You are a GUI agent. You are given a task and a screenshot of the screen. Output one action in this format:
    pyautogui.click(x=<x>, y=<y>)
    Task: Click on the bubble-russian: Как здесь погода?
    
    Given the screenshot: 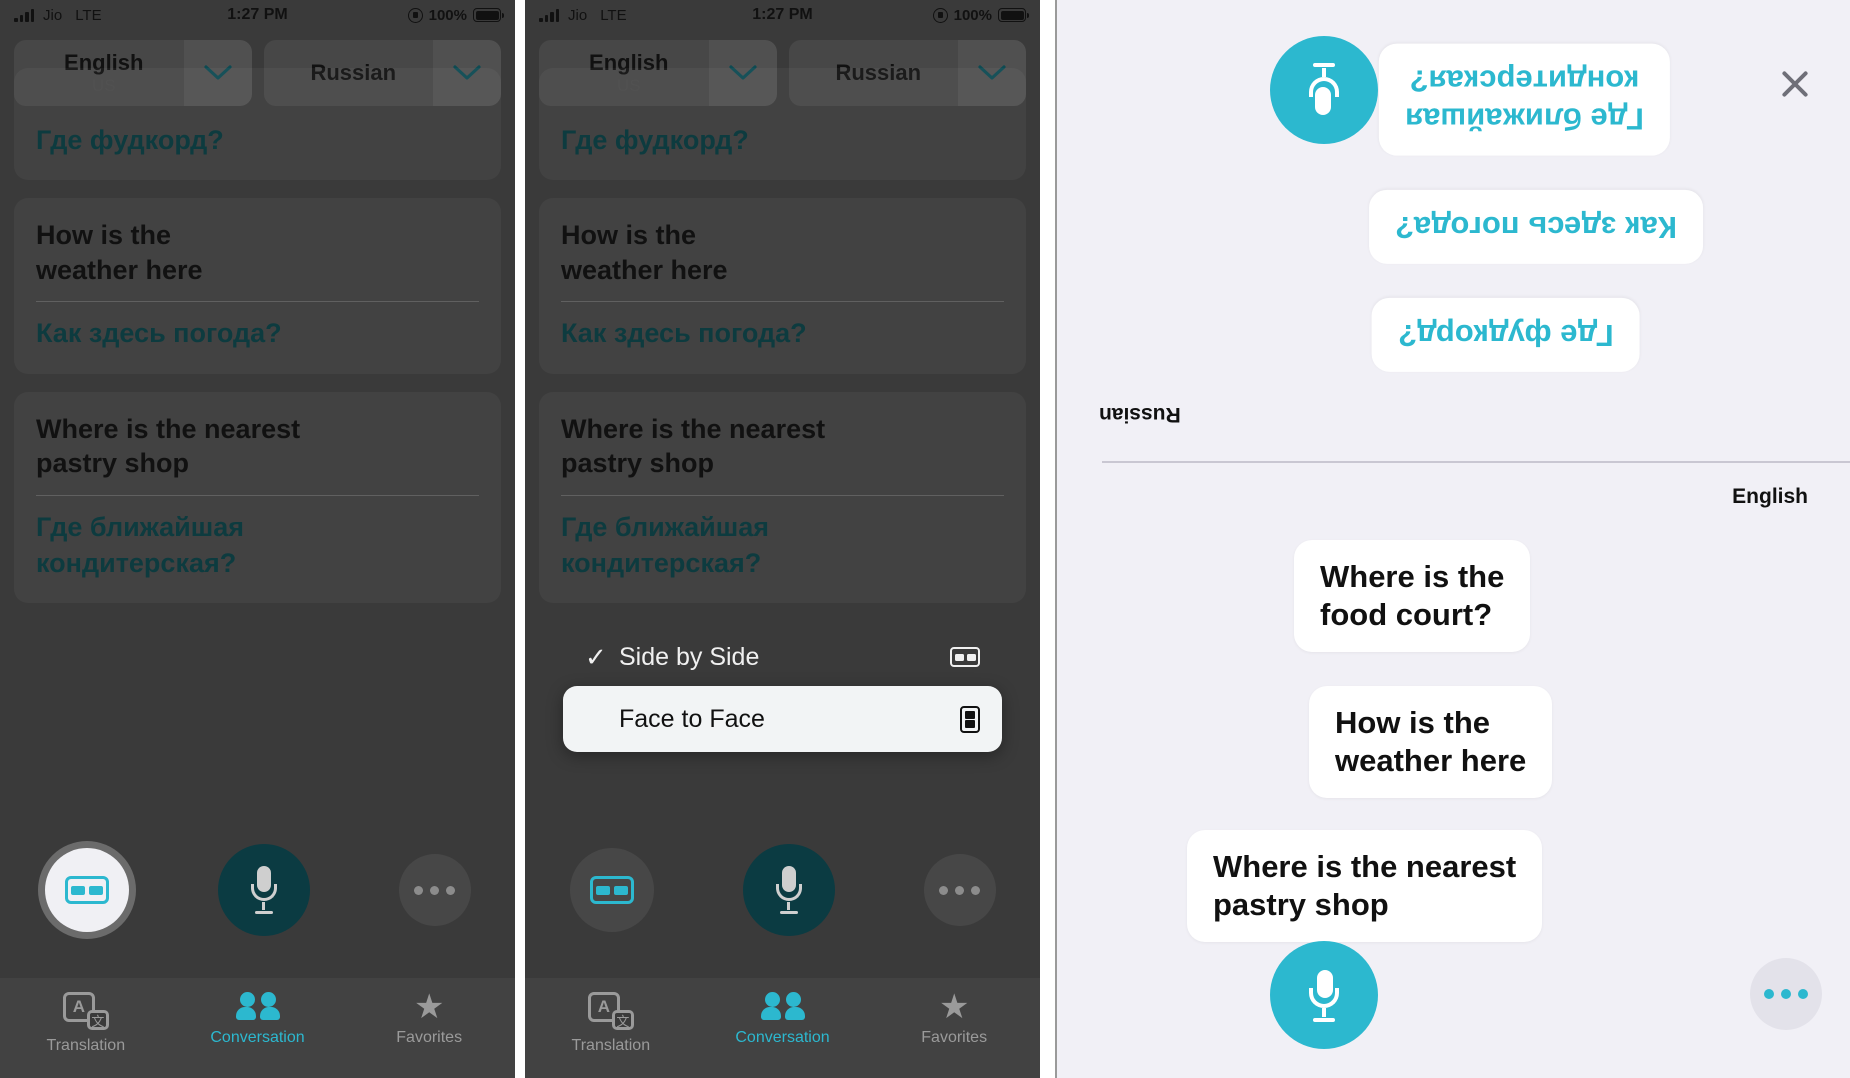 What is the action you would take?
    pyautogui.click(x=1535, y=227)
    